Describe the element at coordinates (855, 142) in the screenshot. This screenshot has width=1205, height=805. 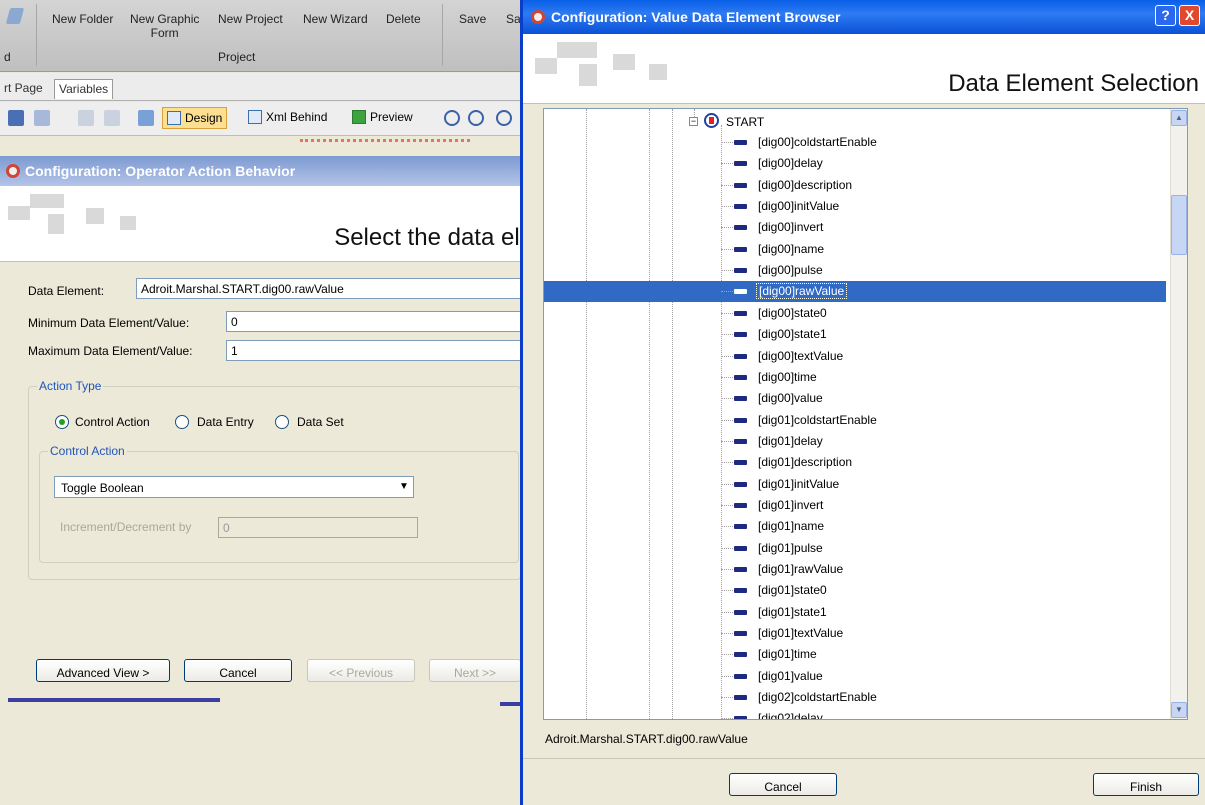
I see `tree-item: [dig00]coldstartEnable` at that location.